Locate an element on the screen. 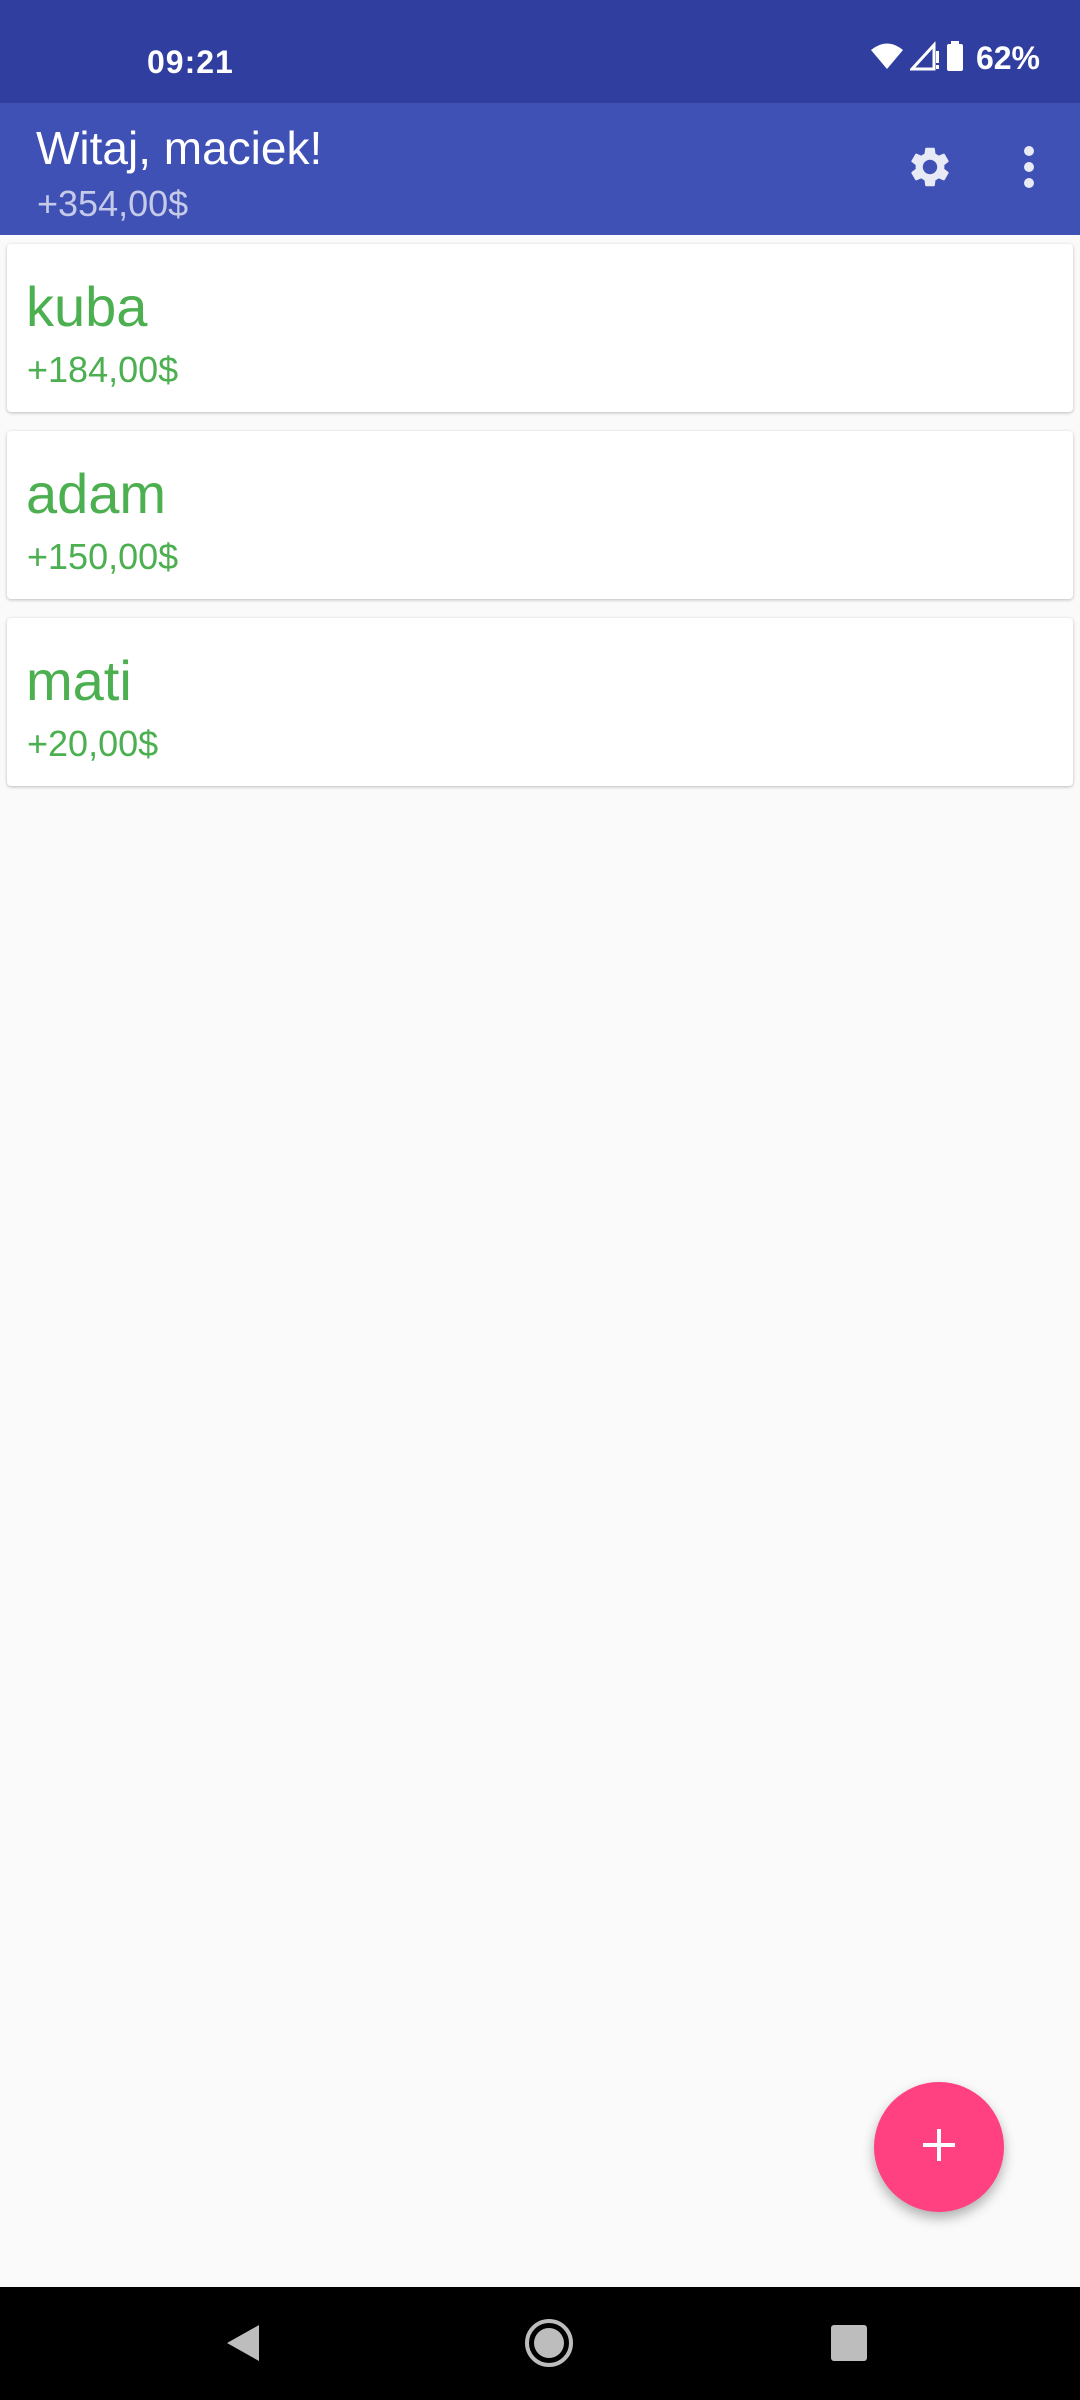  status-icons: 5 62% is located at coordinates (955, 58).